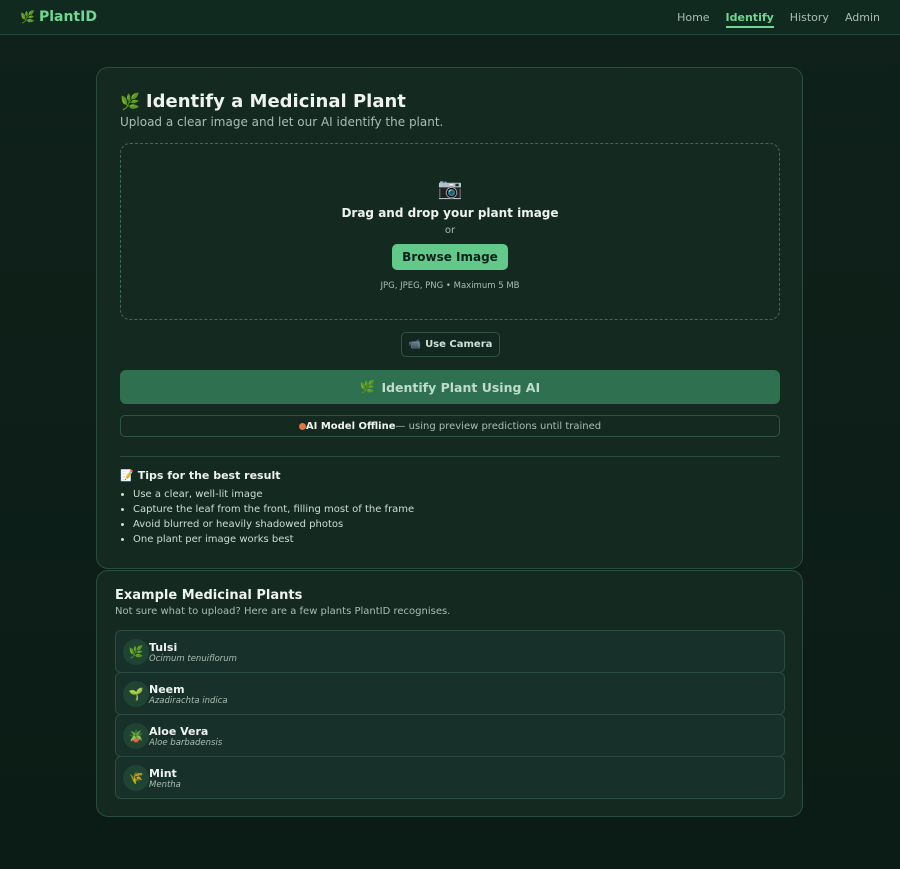 This screenshot has height=869, width=900. I want to click on camera-icon: 📷, so click(450, 188).